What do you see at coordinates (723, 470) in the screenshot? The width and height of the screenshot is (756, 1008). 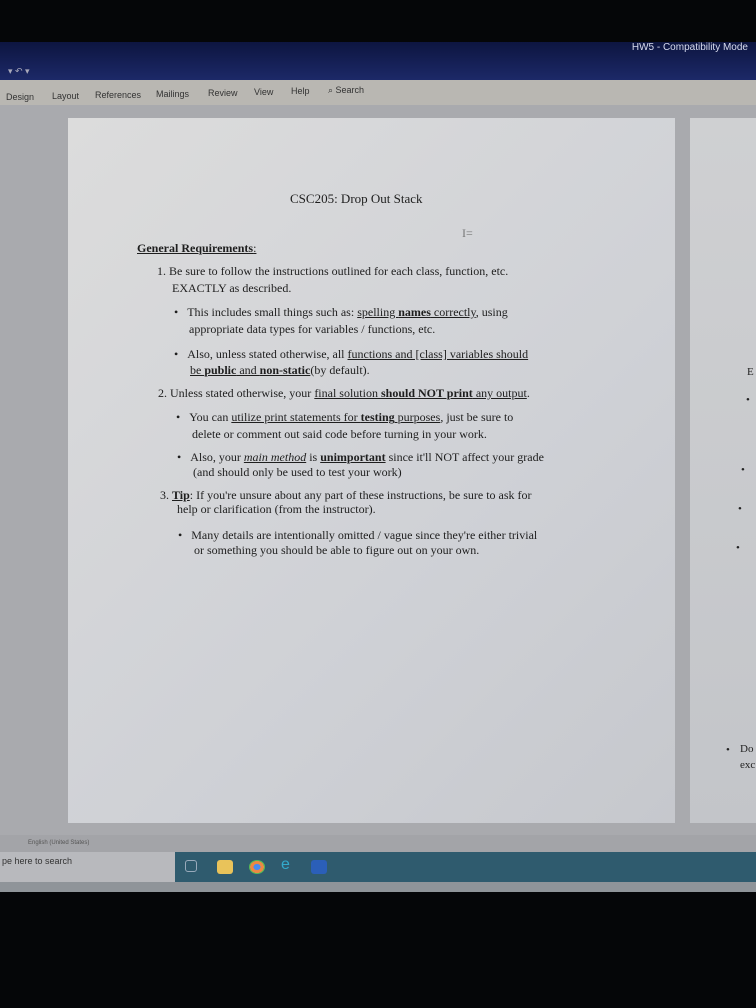 I see `next-page: E • • • • • Do exc` at bounding box center [723, 470].